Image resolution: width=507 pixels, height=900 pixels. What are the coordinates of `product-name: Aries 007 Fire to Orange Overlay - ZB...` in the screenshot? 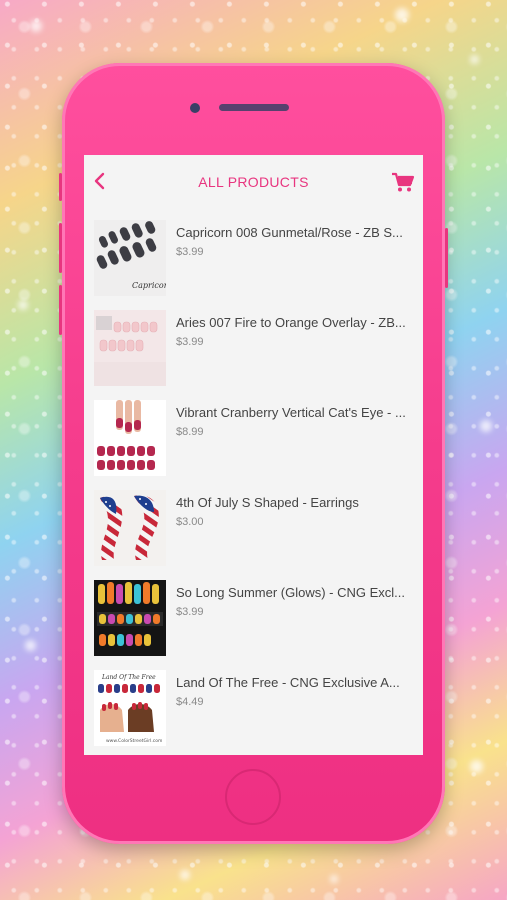 It's located at (291, 322).